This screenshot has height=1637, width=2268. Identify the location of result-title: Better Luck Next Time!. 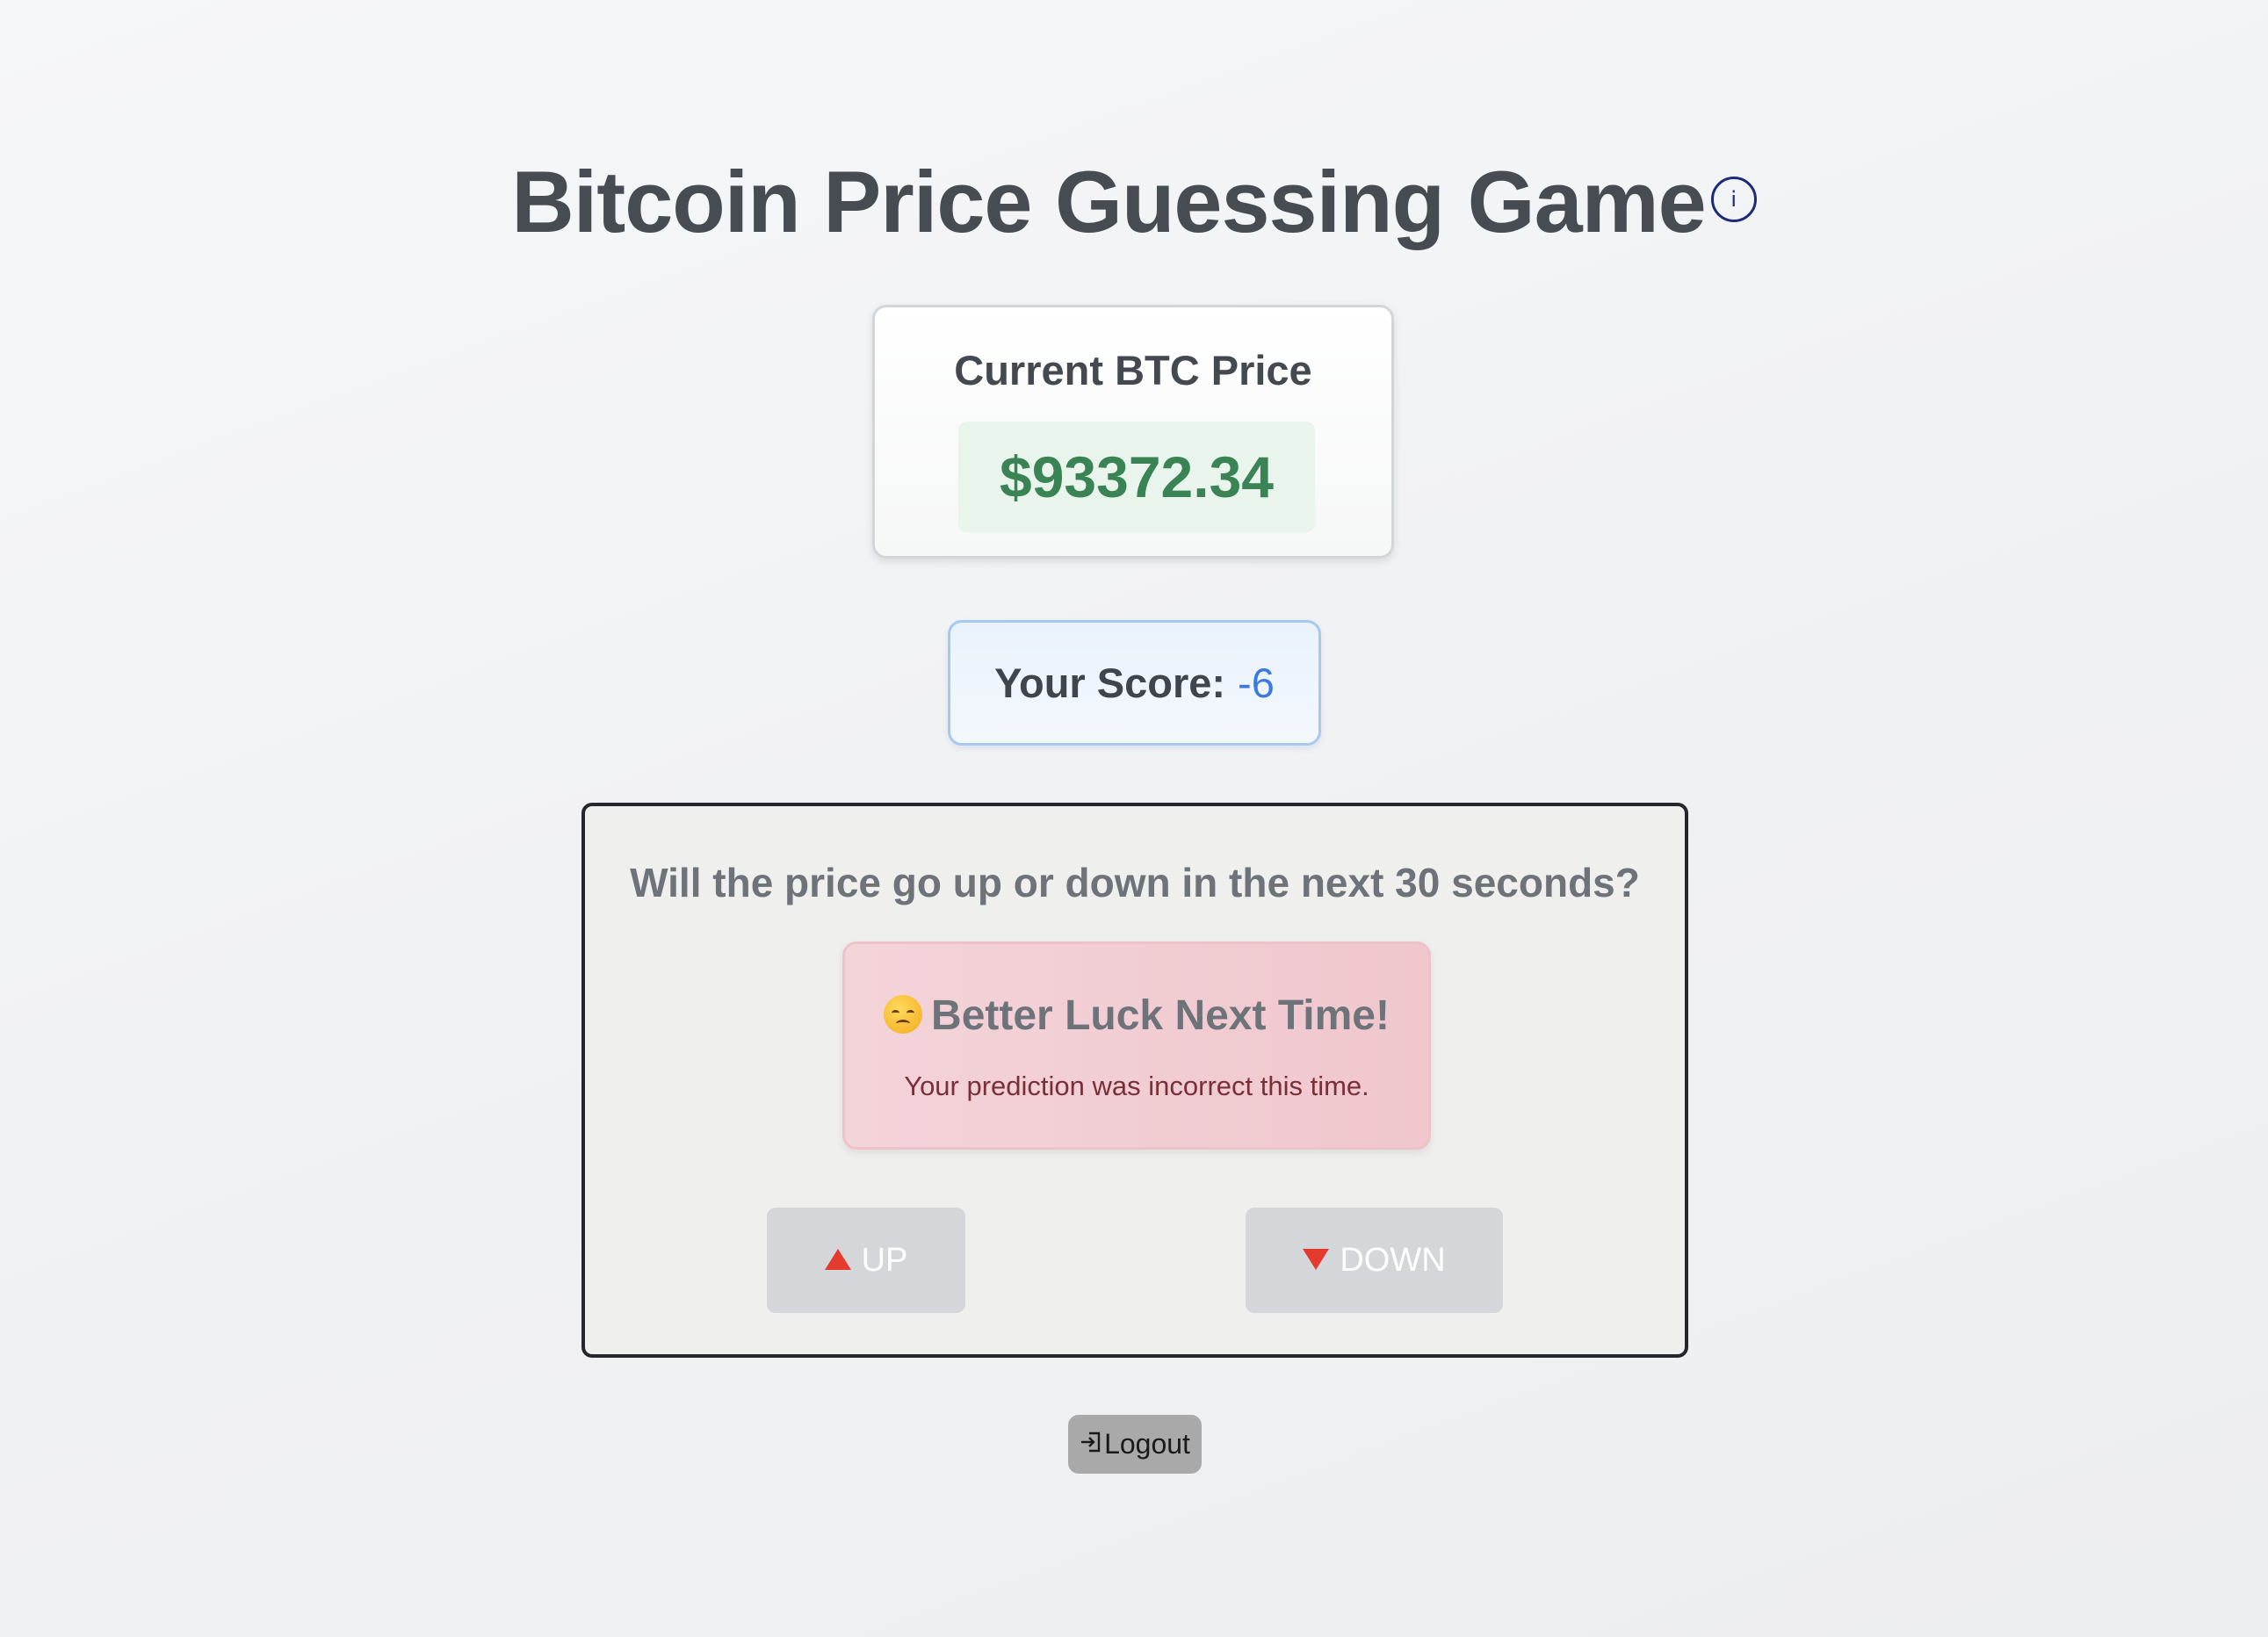
(1161, 1016).